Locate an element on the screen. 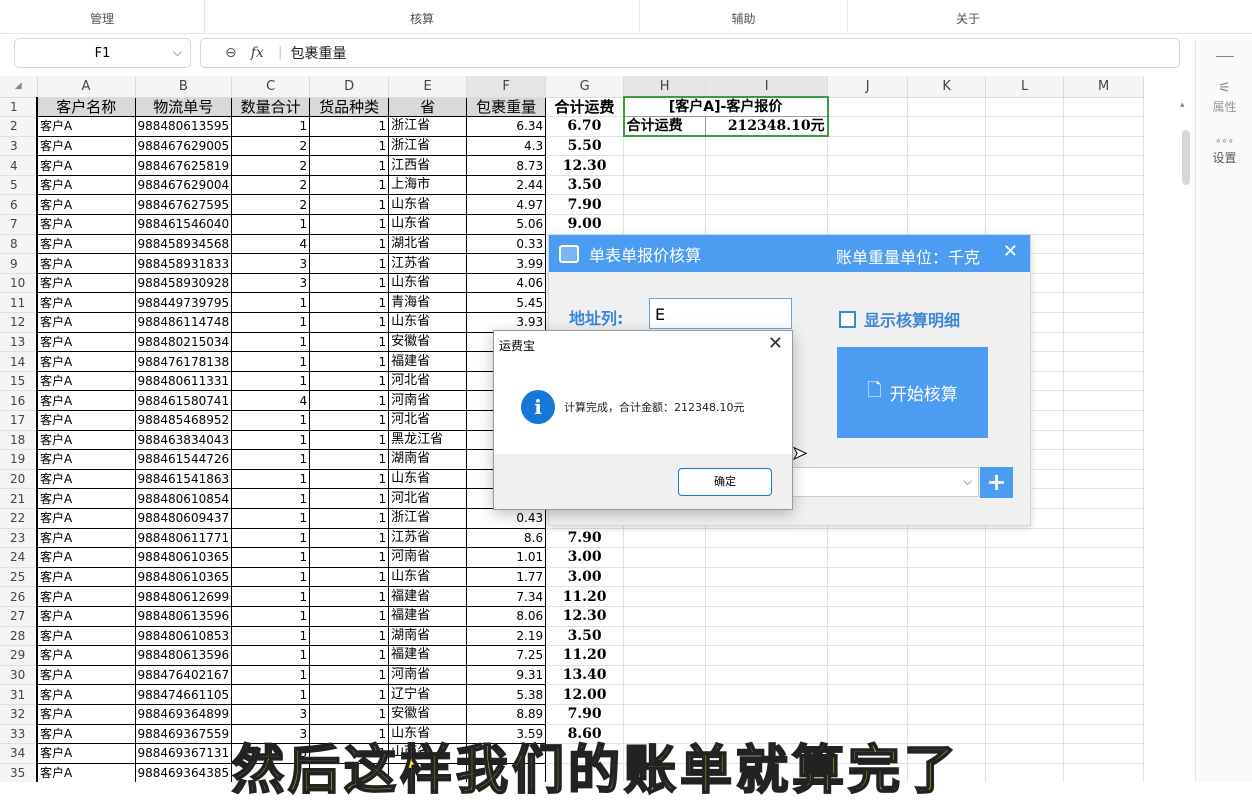 The width and height of the screenshot is (1252, 801). vertical-scrollbar: ▴ is located at coordinates (1185, 441).